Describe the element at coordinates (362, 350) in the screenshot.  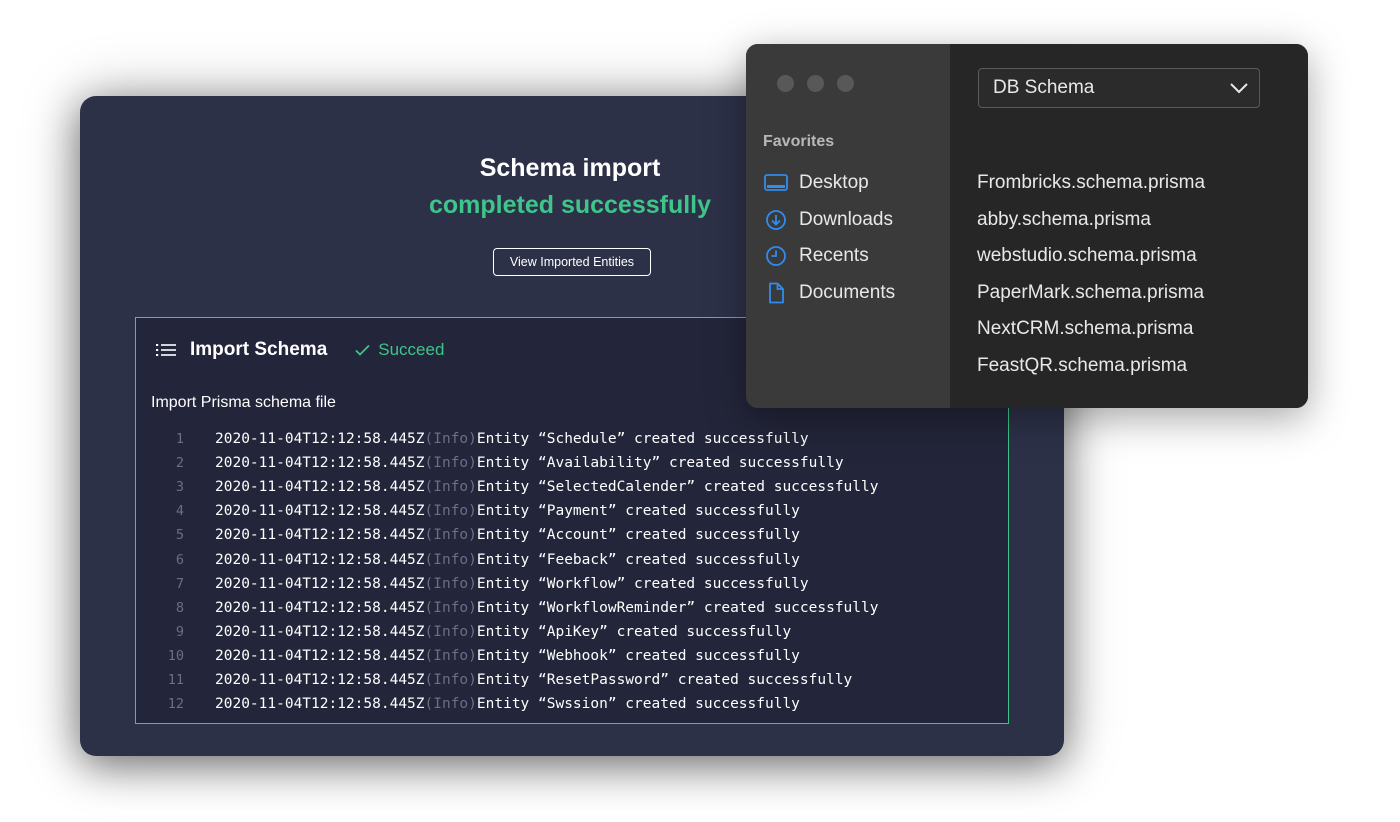
I see `check-icon` at that location.